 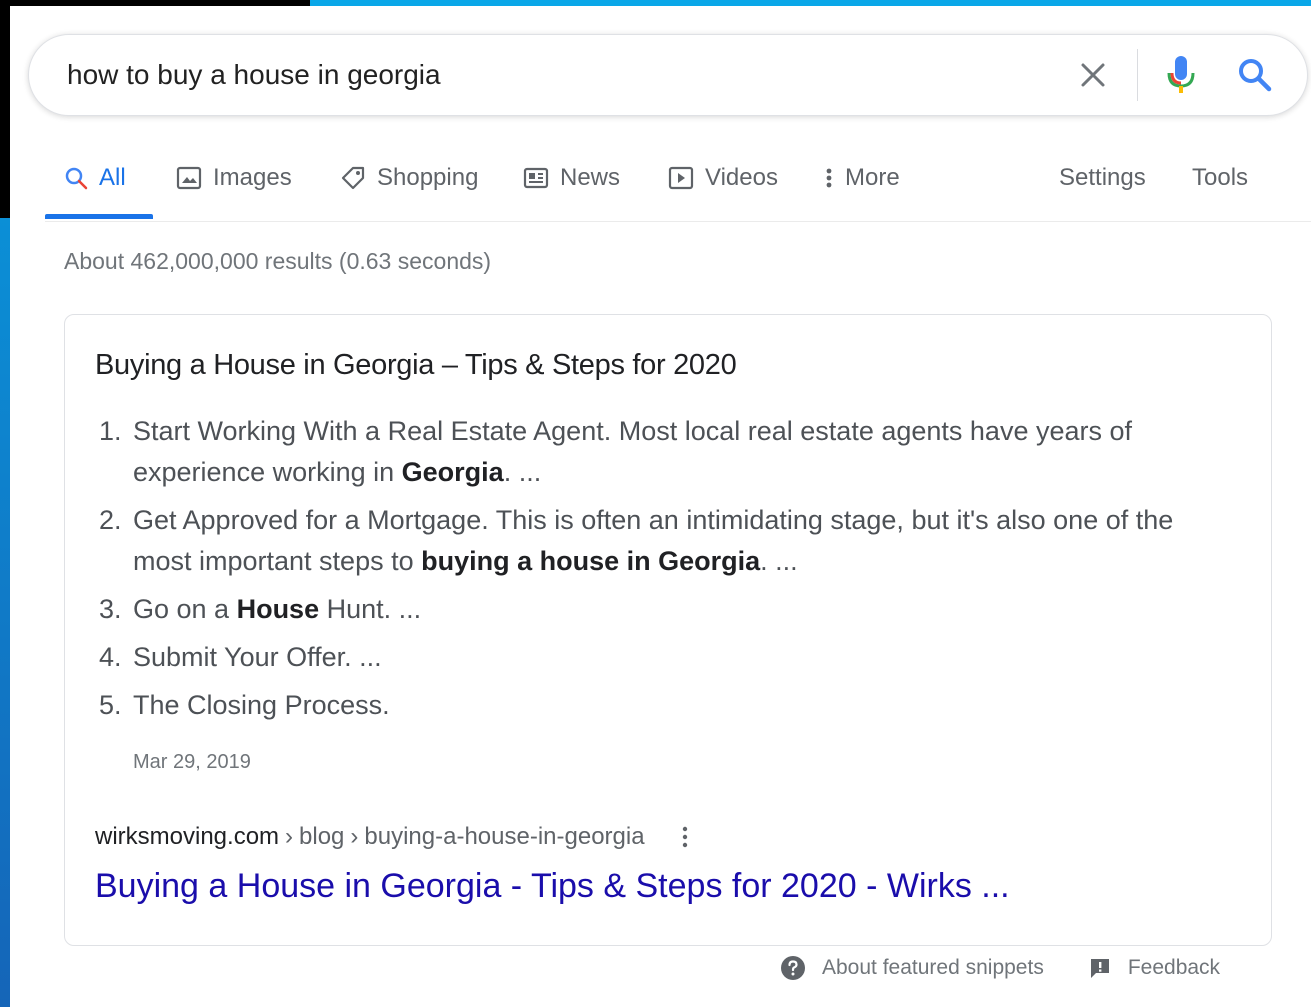 I want to click on tab-more: More, so click(x=861, y=178).